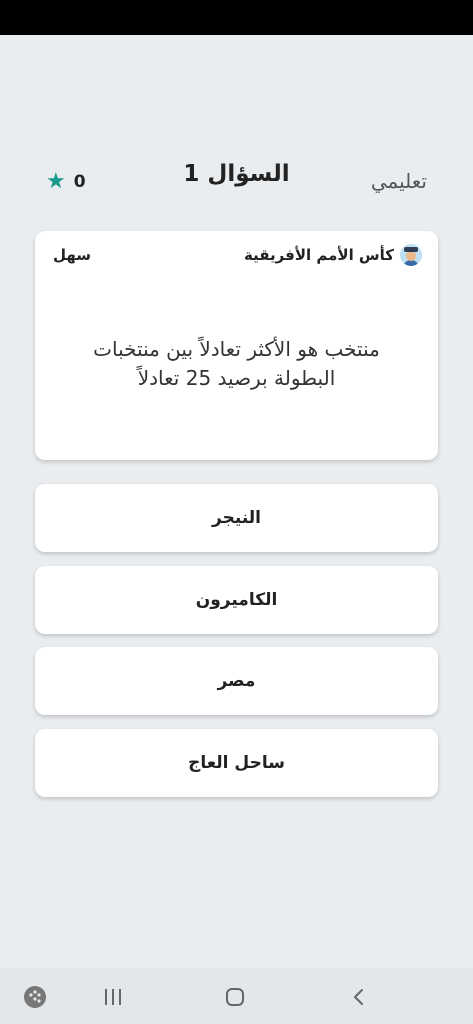 The image size is (473, 1024). Describe the element at coordinates (236, 600) in the screenshot. I see `answer-option-2: الكاميرون` at that location.